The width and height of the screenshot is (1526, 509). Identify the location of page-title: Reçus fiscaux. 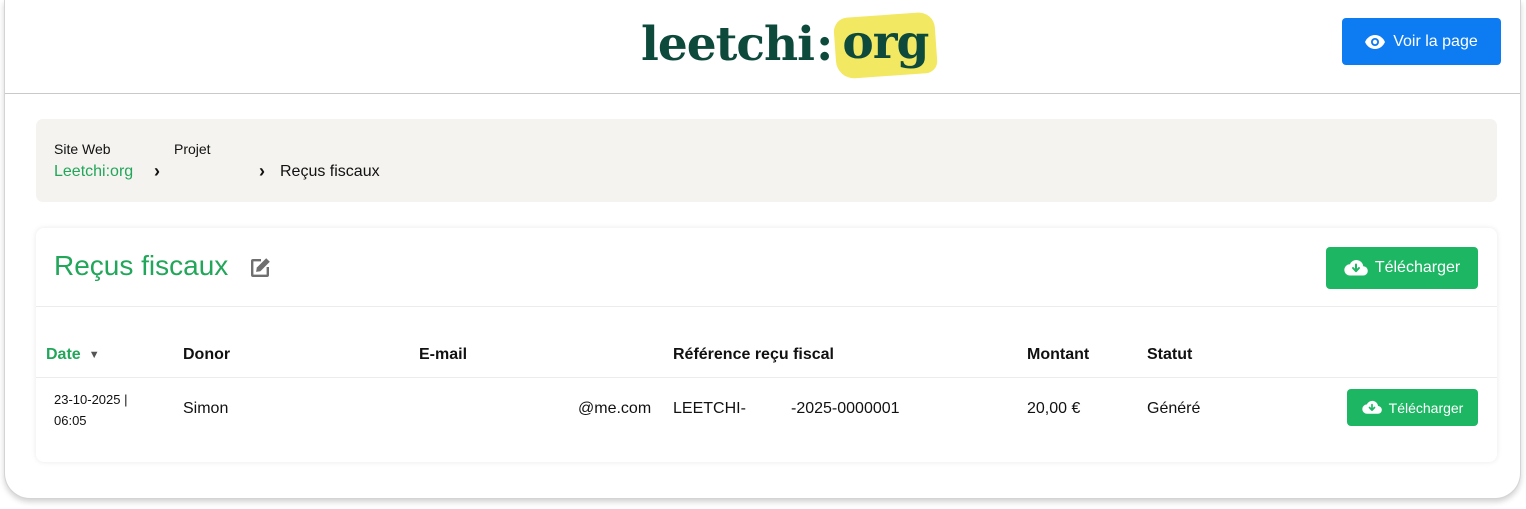
(141, 265).